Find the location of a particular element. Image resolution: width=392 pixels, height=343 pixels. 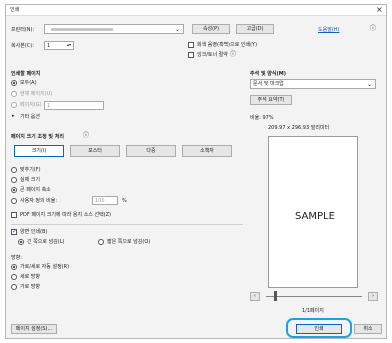

portrait-label: 세로 방향 is located at coordinates (30, 277).